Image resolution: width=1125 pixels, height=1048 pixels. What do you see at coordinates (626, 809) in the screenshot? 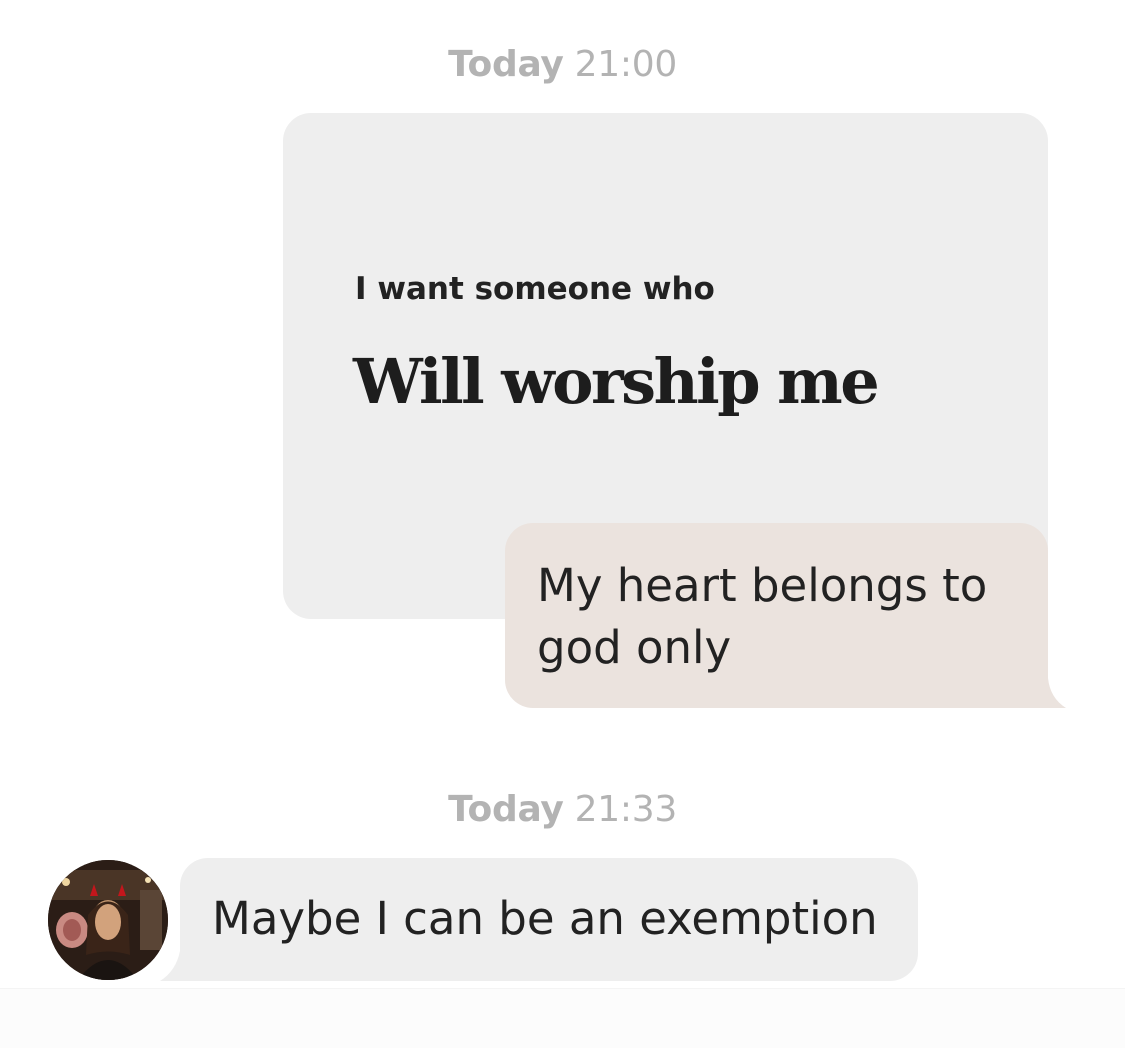
I see `timestamp-time: 21:33` at bounding box center [626, 809].